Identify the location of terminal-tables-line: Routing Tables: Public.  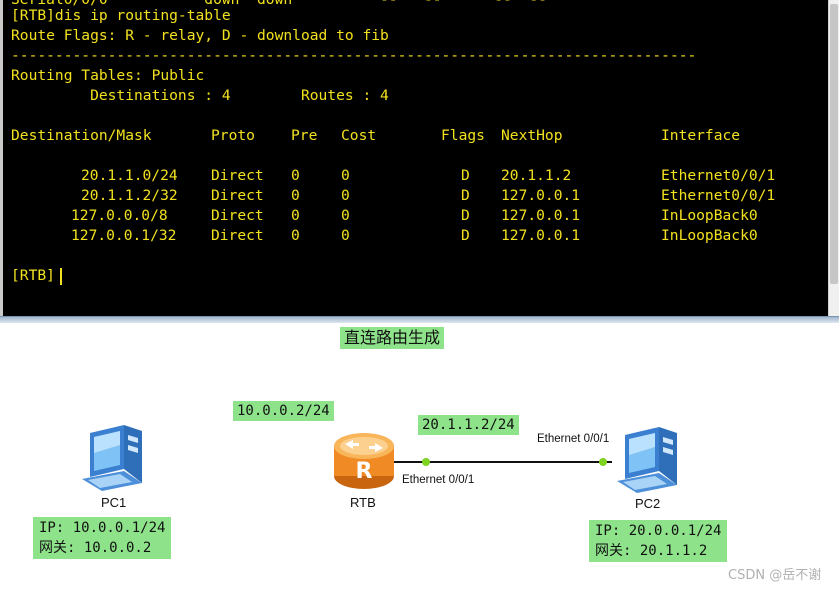
(108, 75).